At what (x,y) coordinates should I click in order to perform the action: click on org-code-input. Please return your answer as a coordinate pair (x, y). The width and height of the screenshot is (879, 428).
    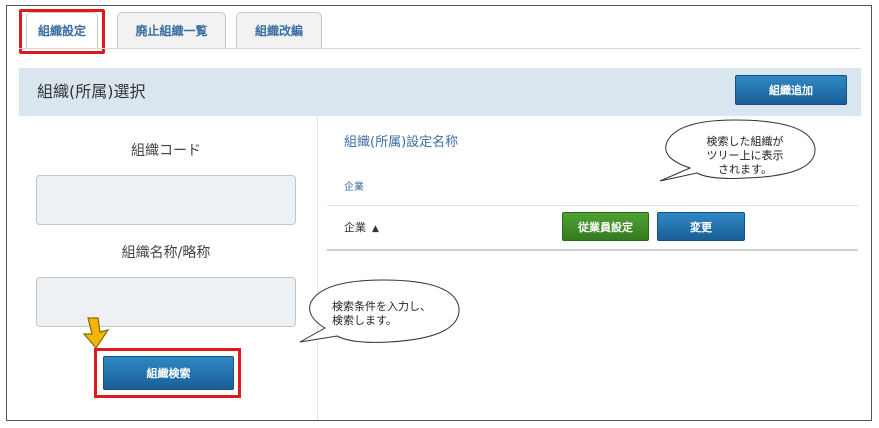
    Looking at the image, I should click on (166, 200).